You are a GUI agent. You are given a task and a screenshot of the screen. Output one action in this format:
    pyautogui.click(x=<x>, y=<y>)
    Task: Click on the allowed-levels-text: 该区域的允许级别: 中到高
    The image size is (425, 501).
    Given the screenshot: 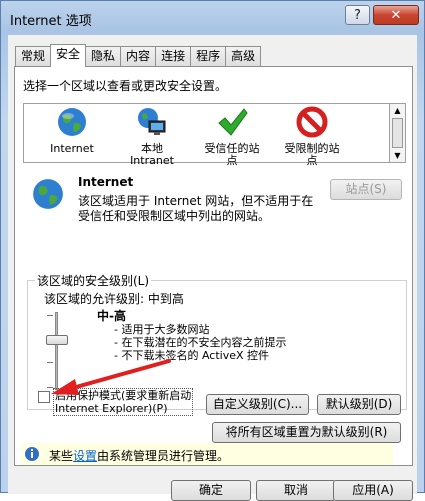 What is the action you would take?
    pyautogui.click(x=114, y=299)
    